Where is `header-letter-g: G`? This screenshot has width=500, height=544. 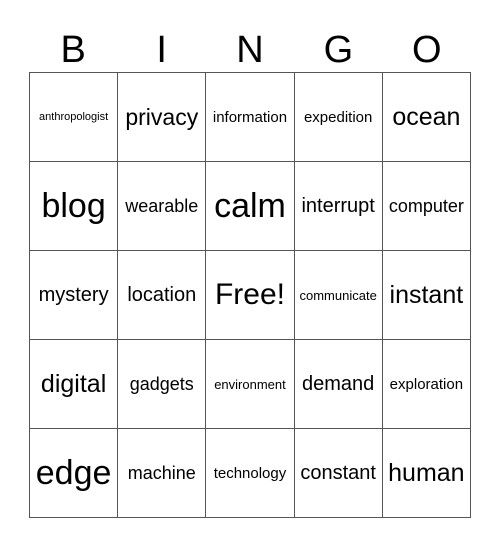
header-letter-g: G is located at coordinates (338, 50).